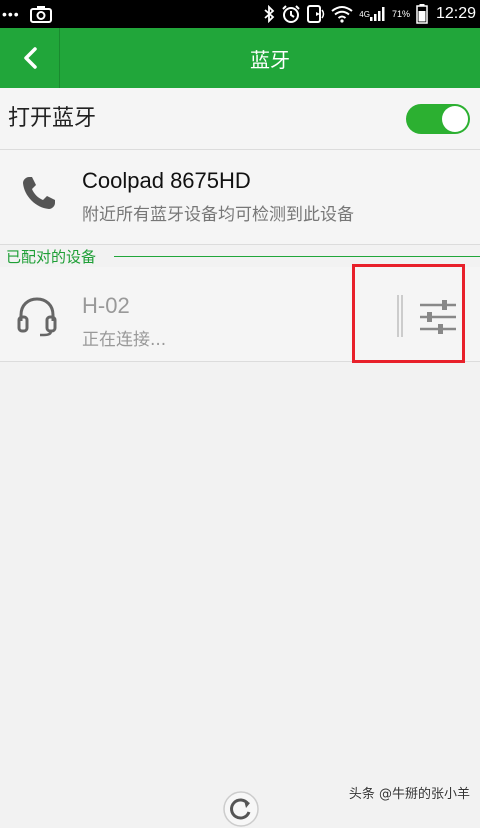 This screenshot has height=828, width=480. What do you see at coordinates (409, 794) in the screenshot?
I see `watermark-text: 头条 @牛掰的张小羊` at bounding box center [409, 794].